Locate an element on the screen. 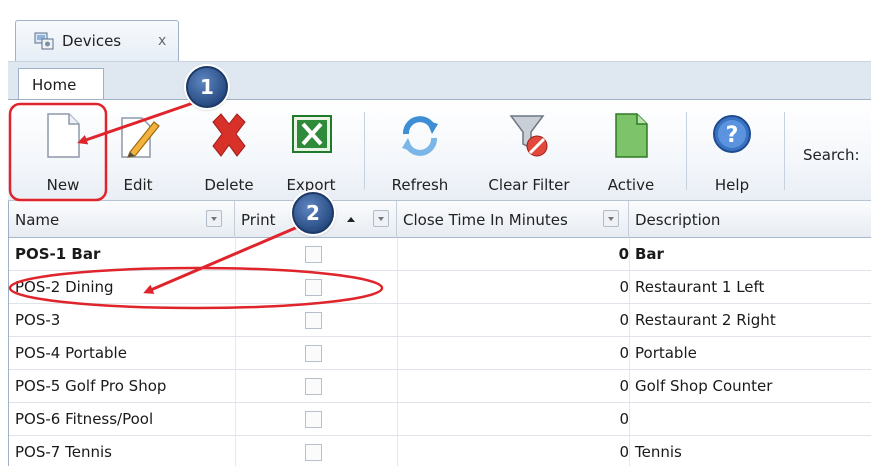  refresh-button: Refresh is located at coordinates (420, 150).